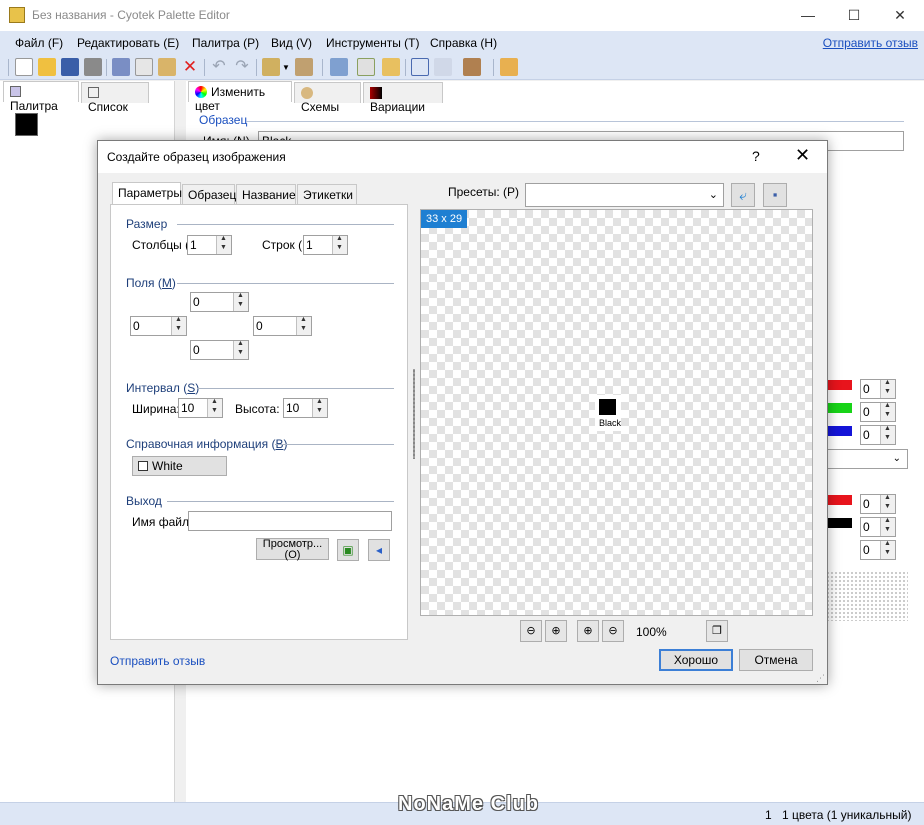 The image size is (924, 825). I want to click on save-preset-icon: ▪, so click(775, 195).